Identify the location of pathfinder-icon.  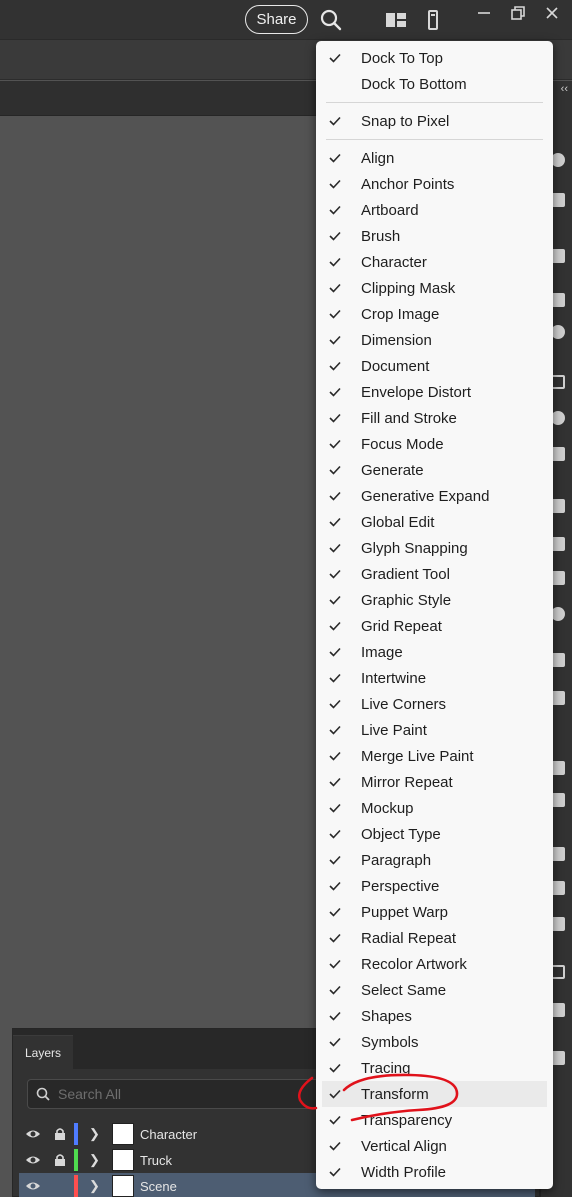
(558, 544).